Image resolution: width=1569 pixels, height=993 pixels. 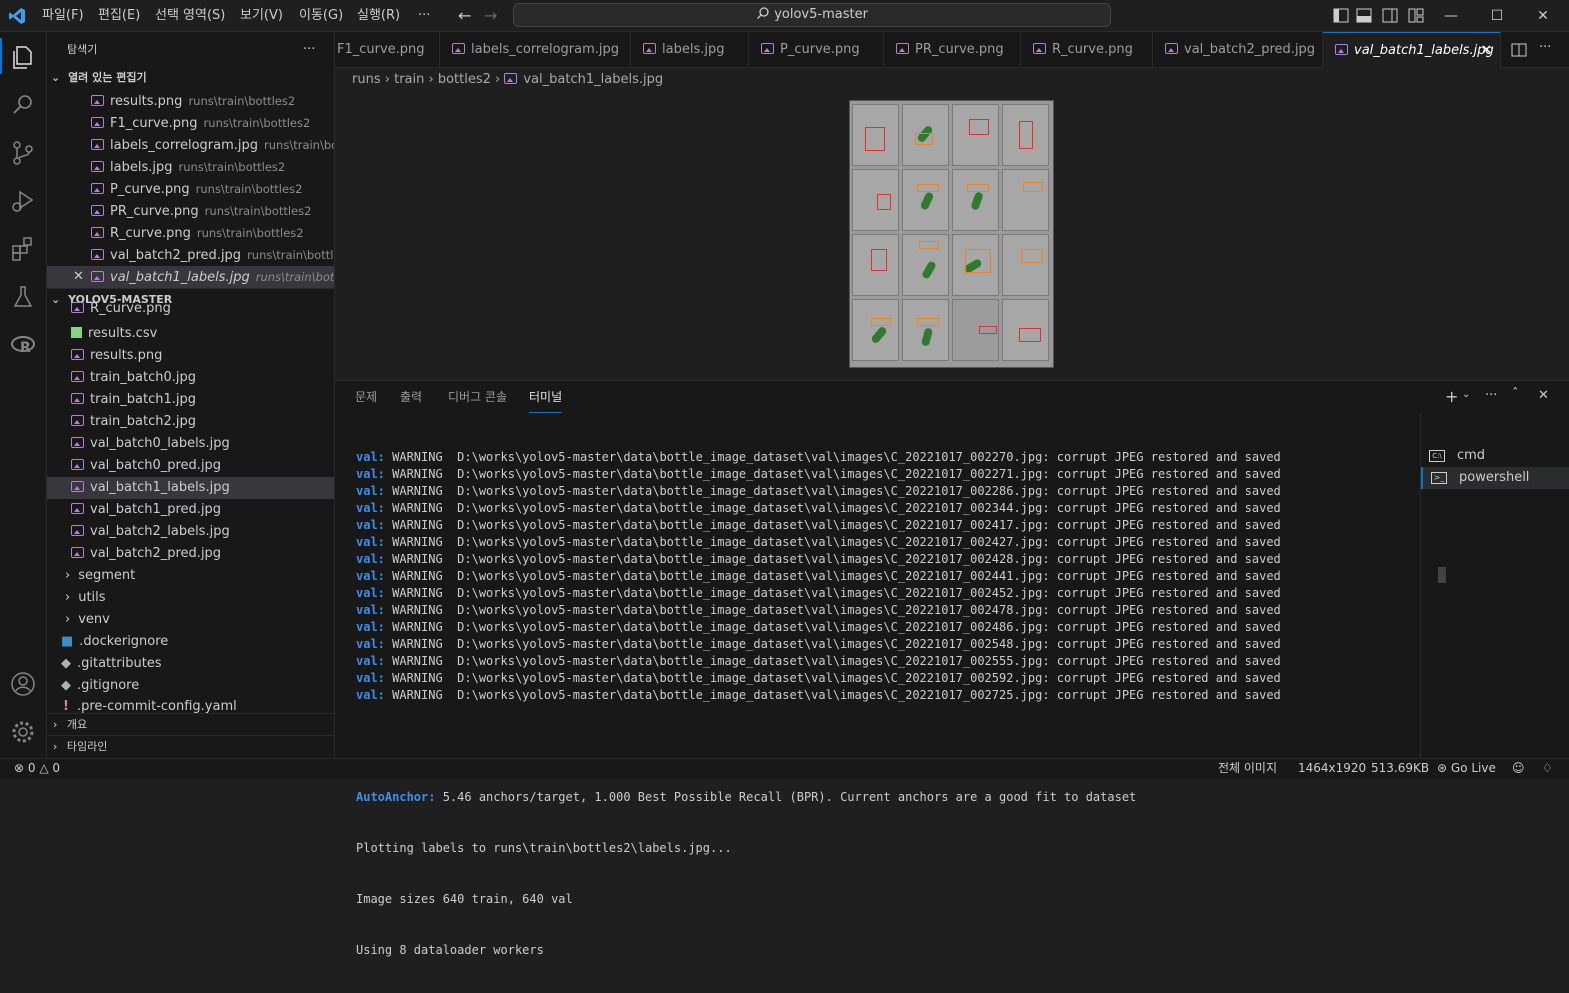 What do you see at coordinates (464, 79) in the screenshot?
I see `breadcrumb-item: bottles2` at bounding box center [464, 79].